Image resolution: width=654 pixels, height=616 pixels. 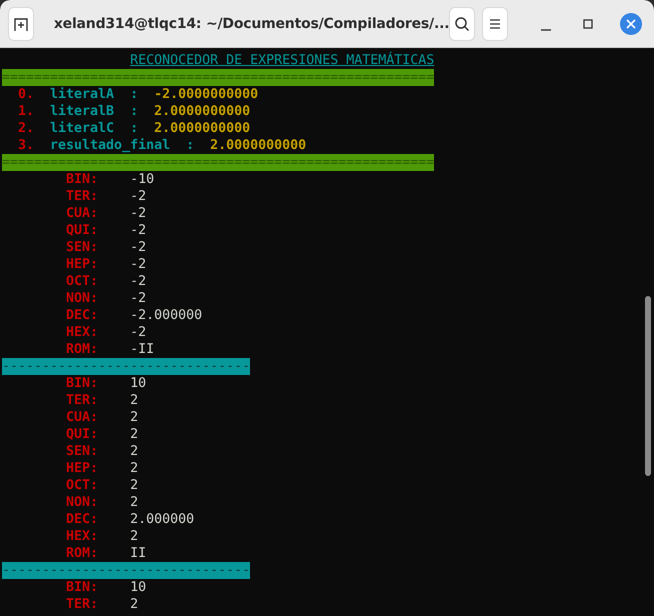 What do you see at coordinates (94, 128) in the screenshot?
I see `variable-name: literalC :` at bounding box center [94, 128].